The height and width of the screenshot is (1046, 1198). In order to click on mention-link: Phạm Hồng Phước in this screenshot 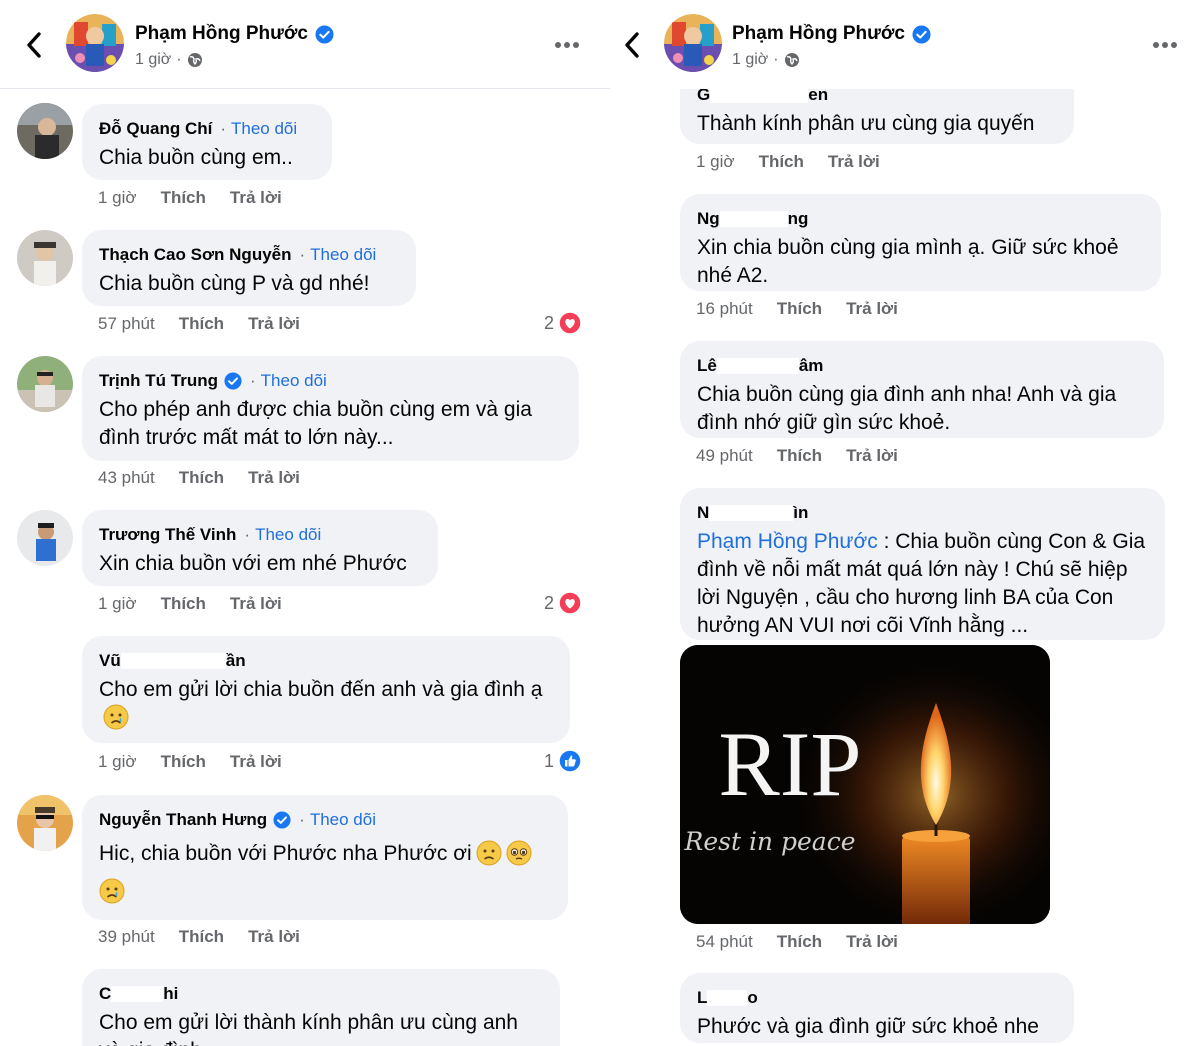, I will do `click(787, 541)`.